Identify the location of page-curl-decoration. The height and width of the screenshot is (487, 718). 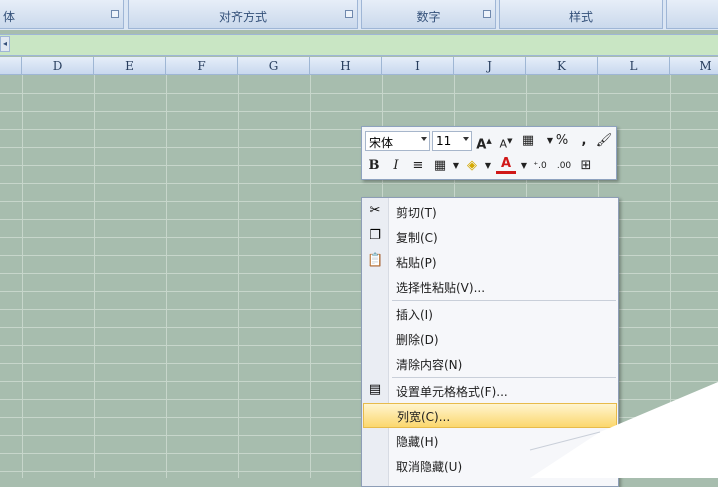
(623, 430).